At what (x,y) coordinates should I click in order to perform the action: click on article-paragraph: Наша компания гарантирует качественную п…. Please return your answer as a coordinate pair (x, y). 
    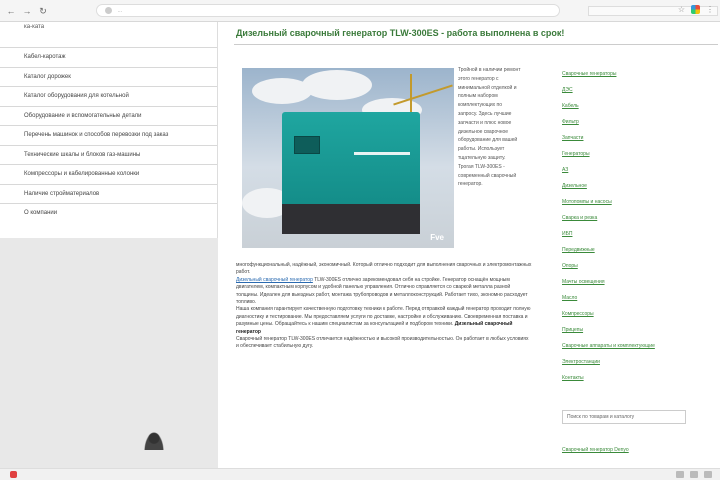
    Looking at the image, I should click on (383, 320).